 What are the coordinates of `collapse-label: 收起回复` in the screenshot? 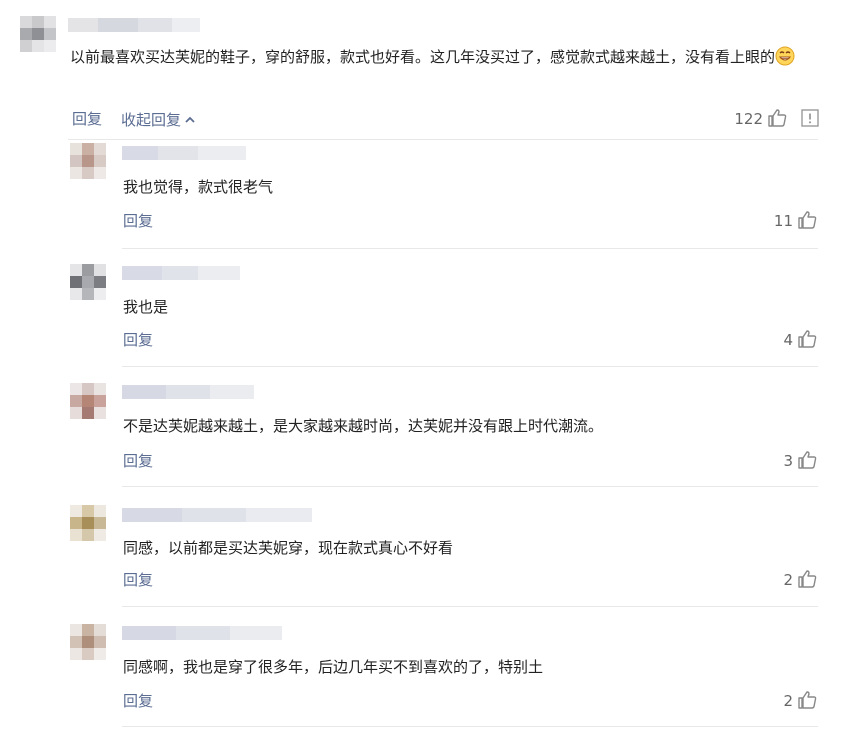 It's located at (151, 120).